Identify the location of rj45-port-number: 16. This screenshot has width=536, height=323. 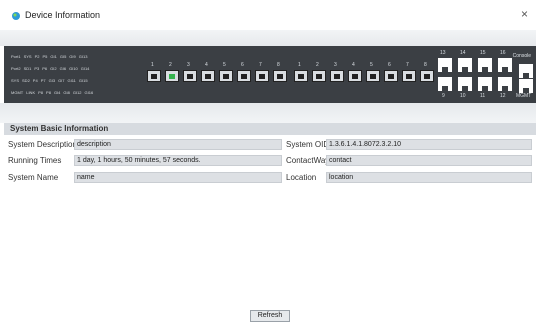
(503, 53).